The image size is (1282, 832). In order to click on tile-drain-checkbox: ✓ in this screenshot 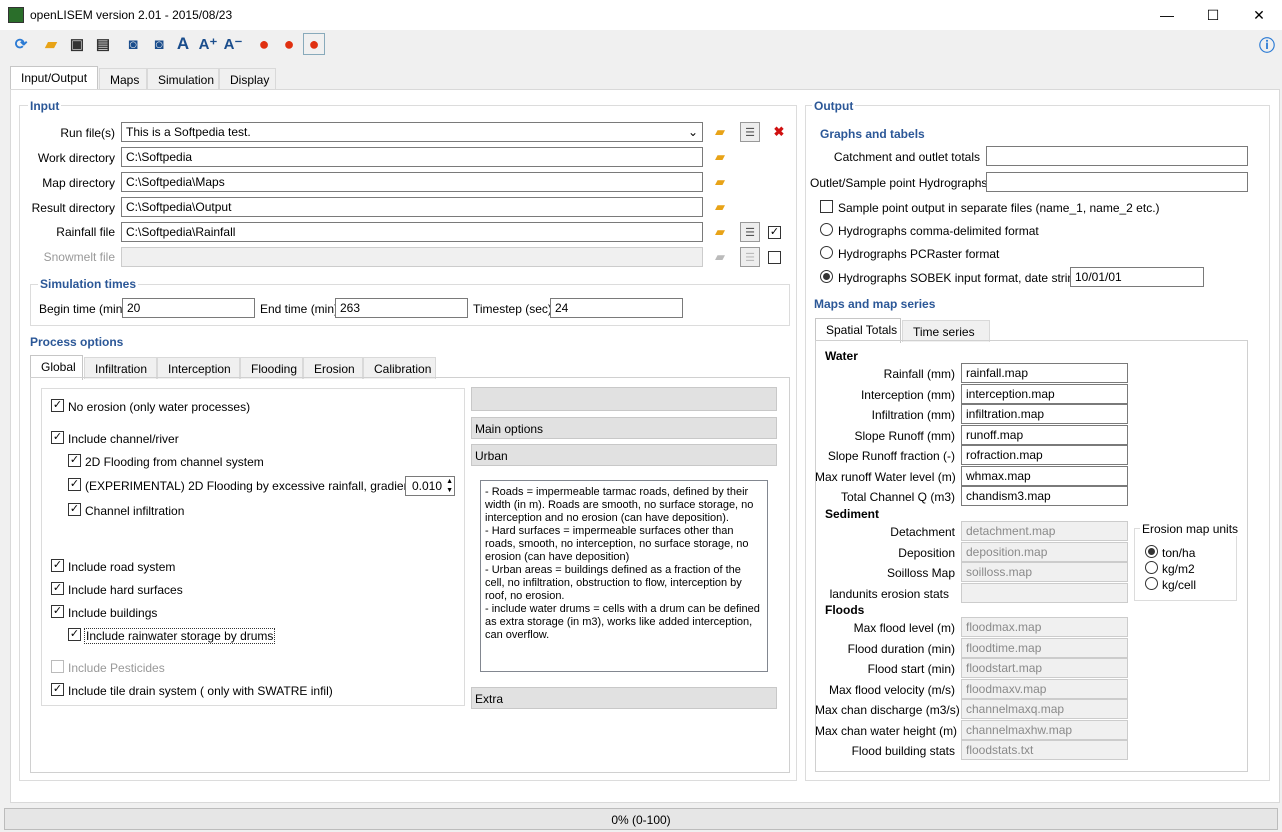, I will do `click(57, 689)`.